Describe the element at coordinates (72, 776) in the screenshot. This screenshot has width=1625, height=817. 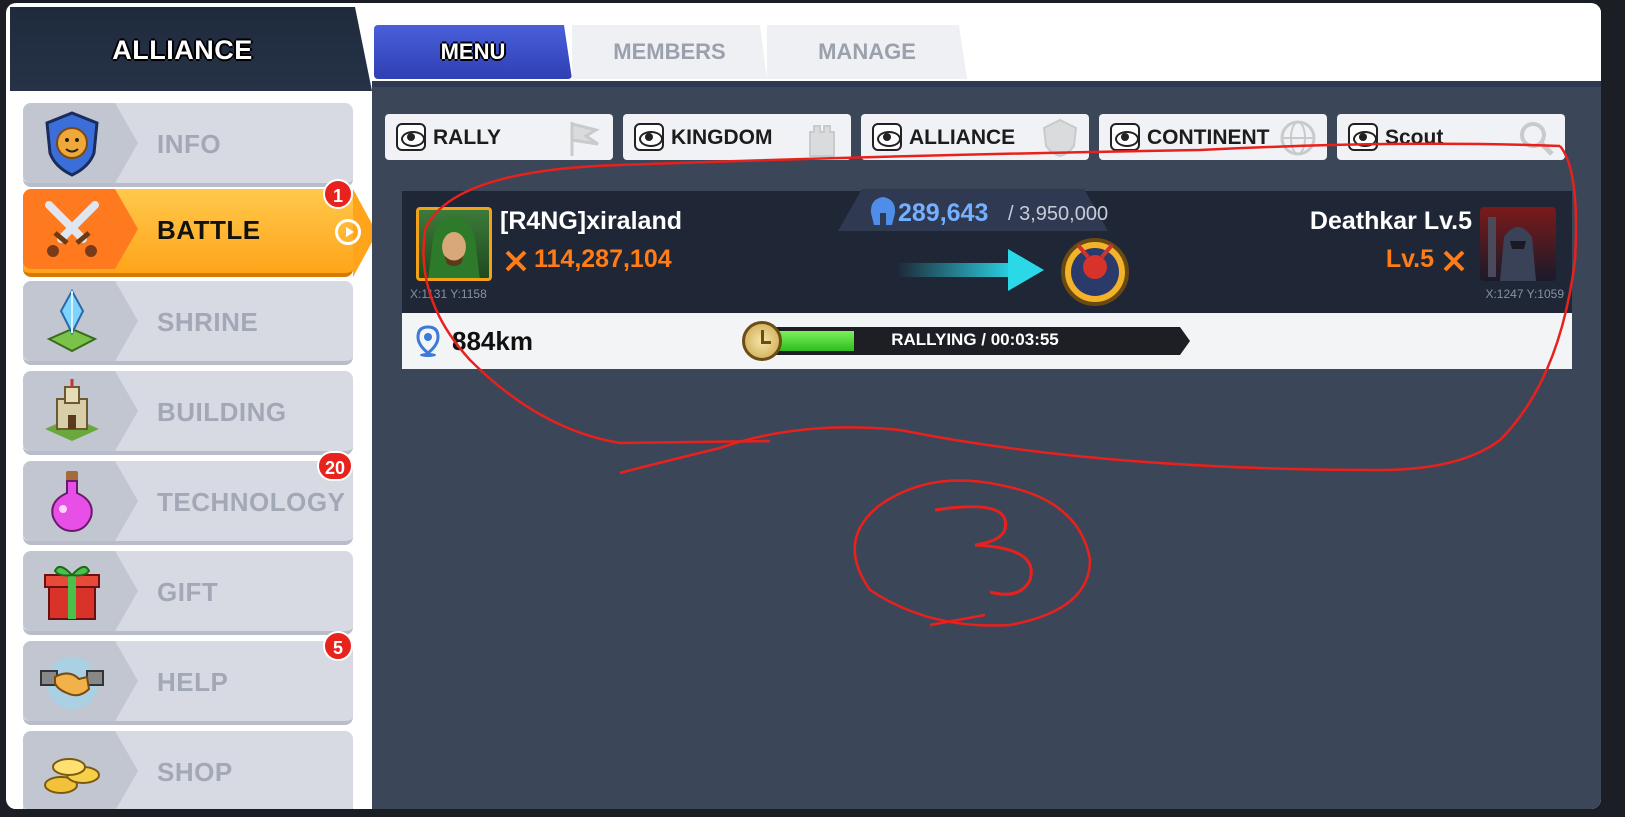
I see `gold-coins-icon` at that location.